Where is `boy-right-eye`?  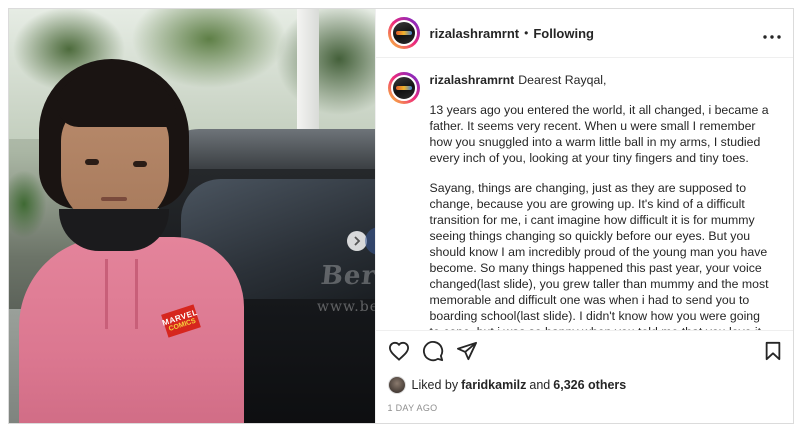
boy-right-eye is located at coordinates (140, 164).